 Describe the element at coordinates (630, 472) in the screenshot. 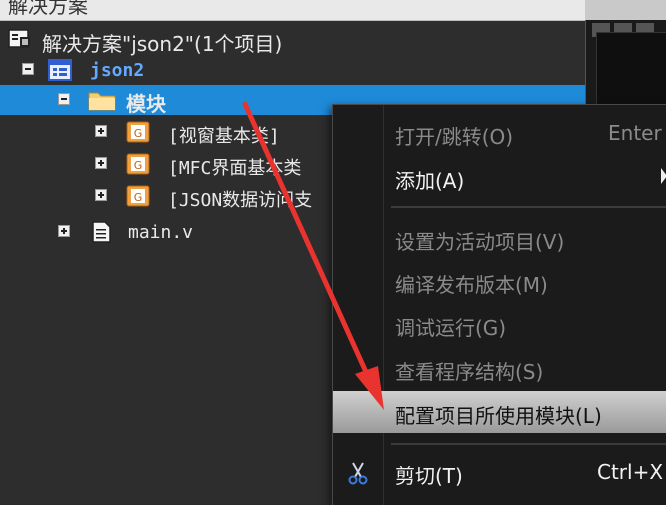

I see `menu-item-shortcut: Ctrl+X` at that location.